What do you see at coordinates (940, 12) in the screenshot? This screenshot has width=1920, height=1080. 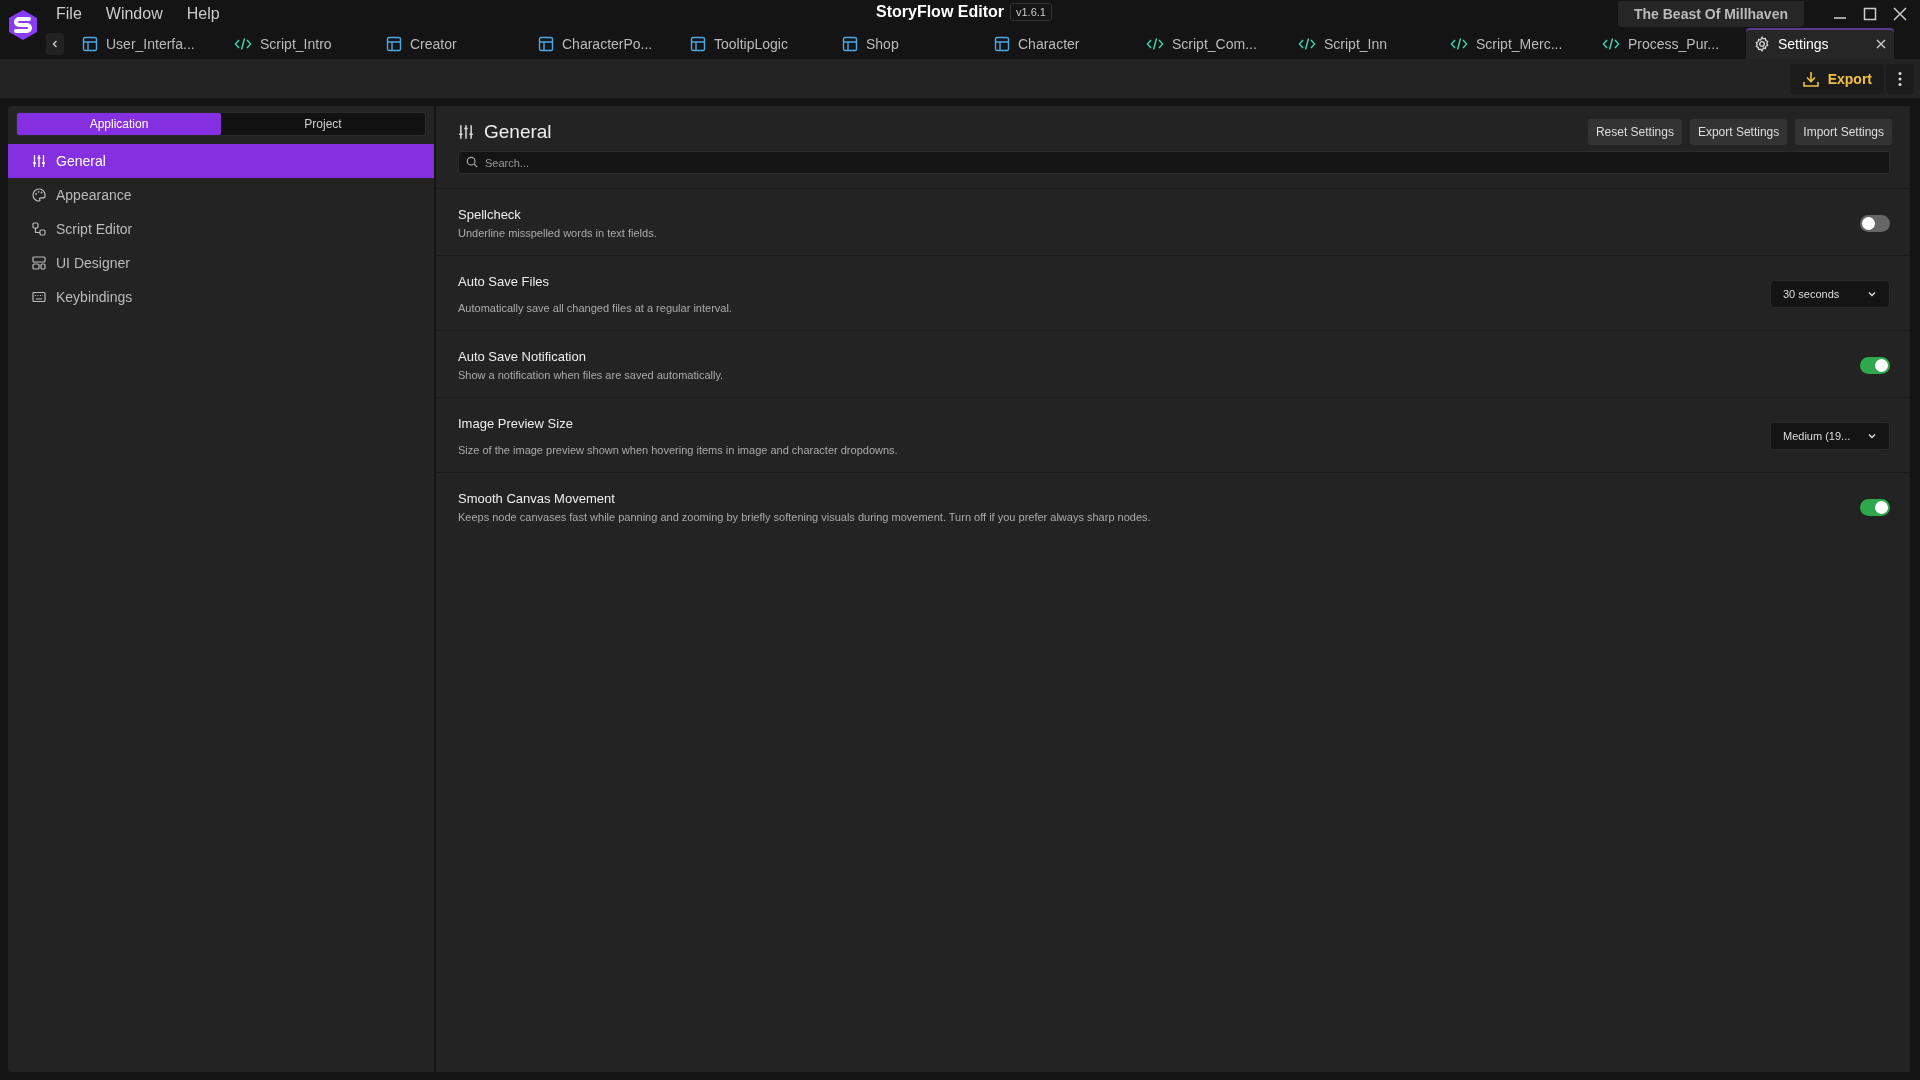 I see `window-title: StoryFlow Editor` at bounding box center [940, 12].